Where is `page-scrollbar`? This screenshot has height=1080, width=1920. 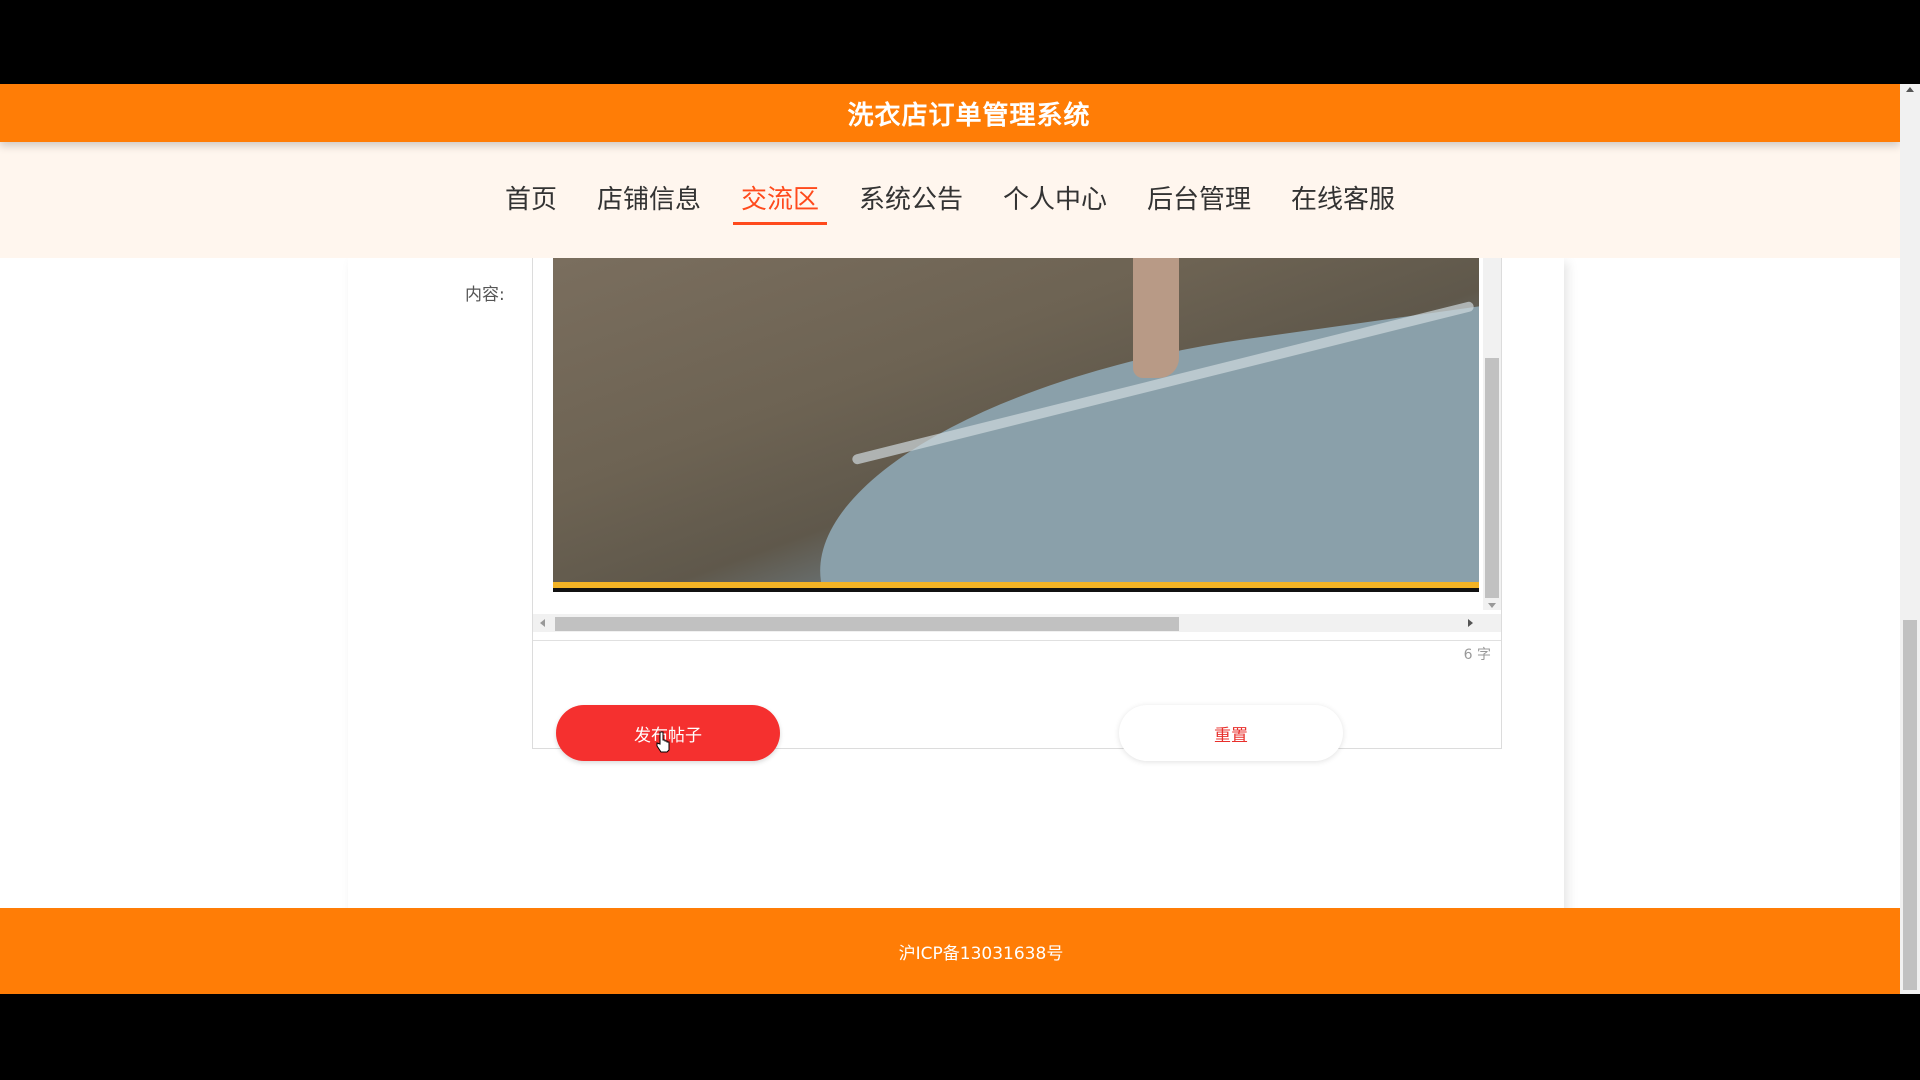 page-scrollbar is located at coordinates (1910, 539).